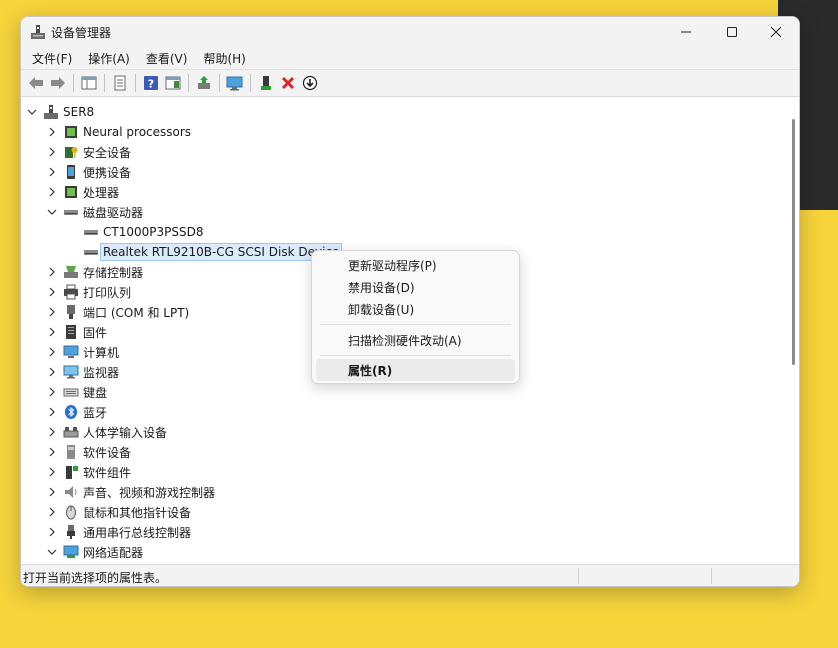 The width and height of the screenshot is (838, 648). I want to click on maximize-button, so click(732, 32).